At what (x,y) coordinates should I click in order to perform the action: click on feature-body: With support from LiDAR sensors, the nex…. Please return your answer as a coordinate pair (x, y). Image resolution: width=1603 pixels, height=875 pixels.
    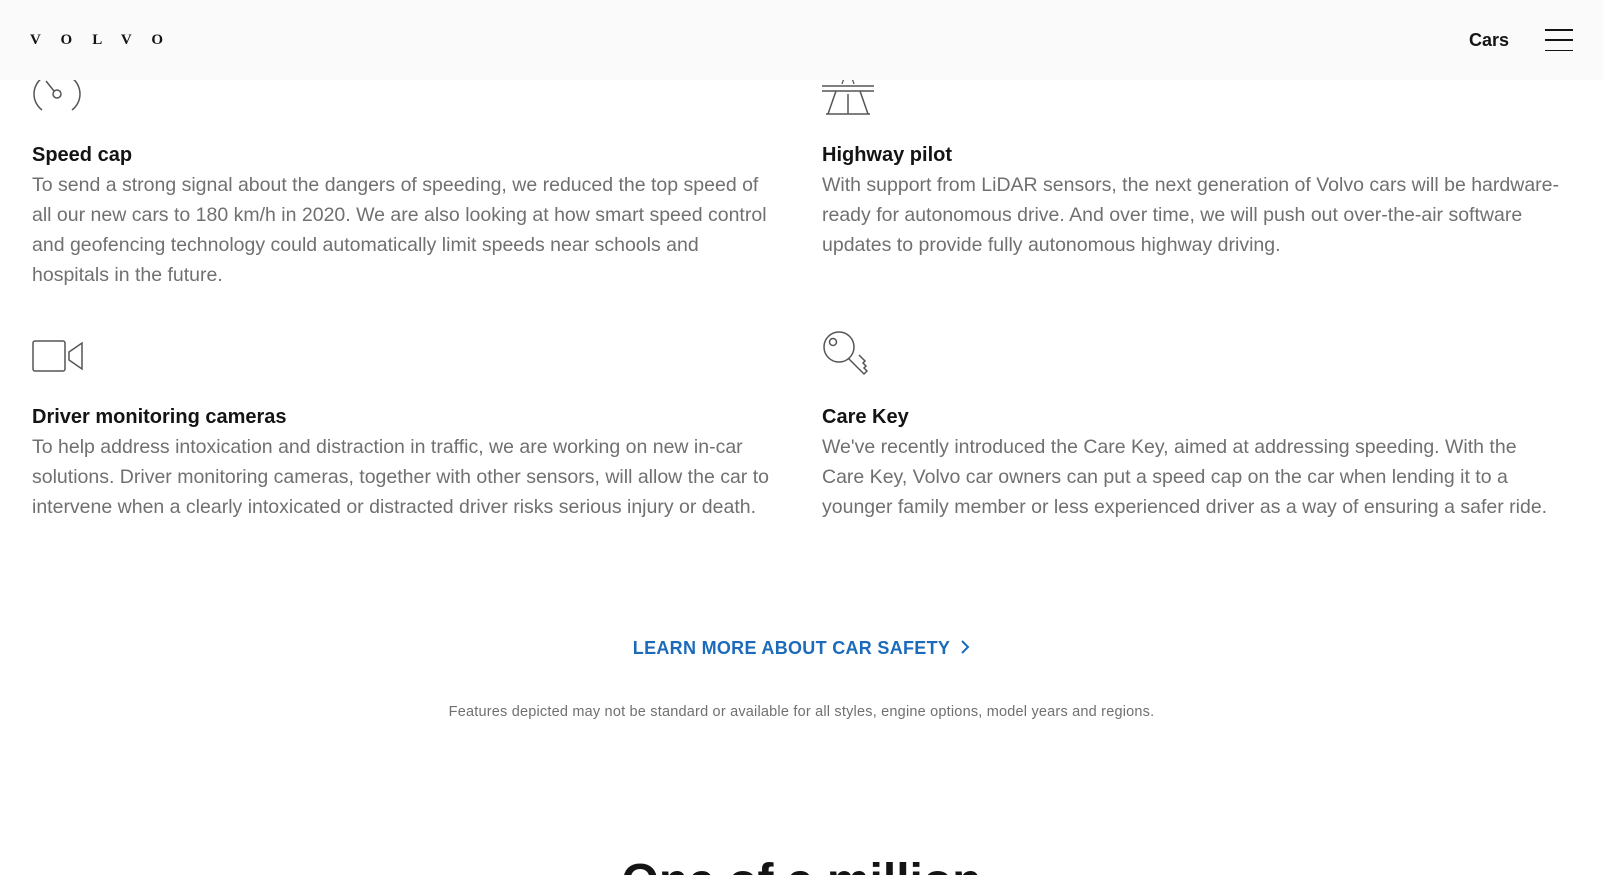
    Looking at the image, I should click on (1191, 215).